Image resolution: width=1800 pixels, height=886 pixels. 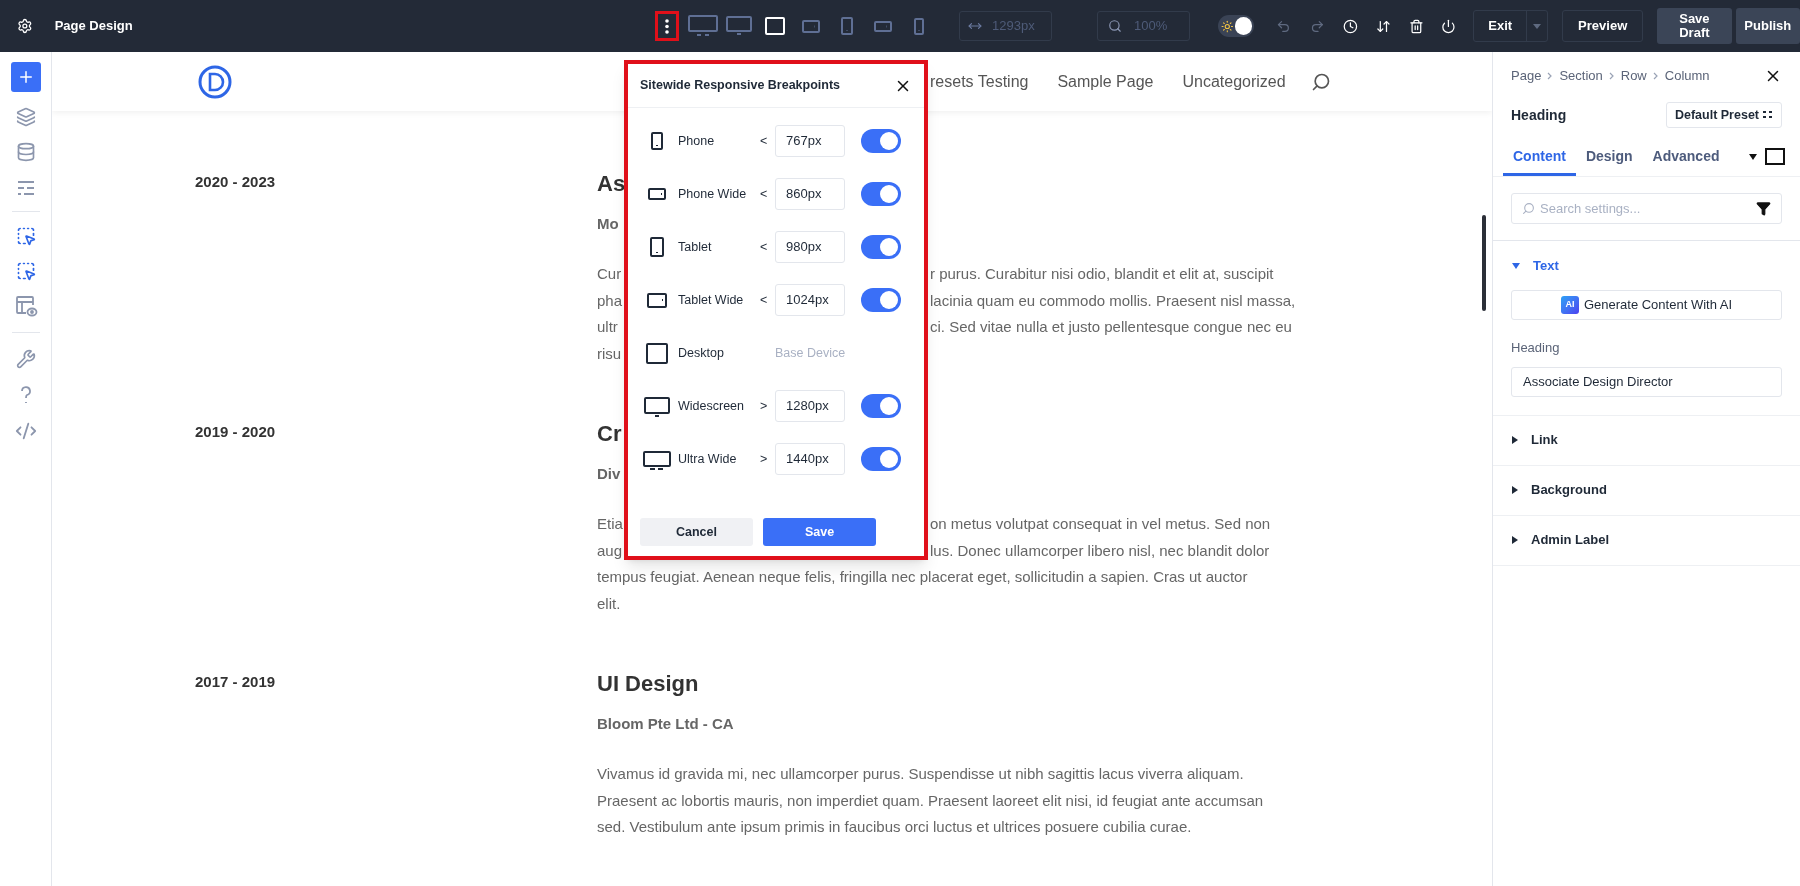 What do you see at coordinates (819, 532) in the screenshot?
I see `save-button: Save` at bounding box center [819, 532].